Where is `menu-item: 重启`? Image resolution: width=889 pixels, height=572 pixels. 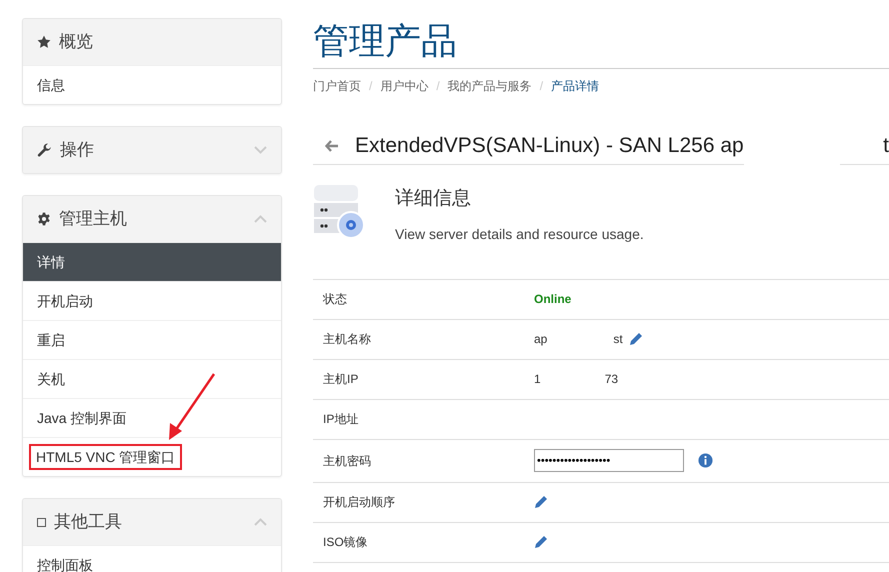 menu-item: 重启 is located at coordinates (152, 339).